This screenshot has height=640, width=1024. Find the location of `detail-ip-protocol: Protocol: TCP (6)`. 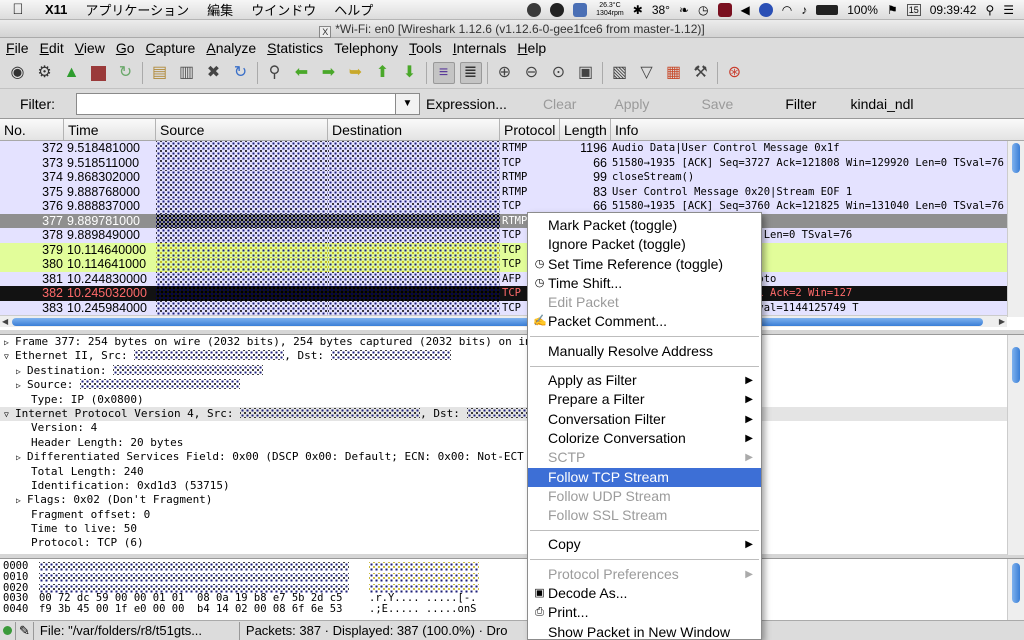

detail-ip-protocol: Protocol: TCP (6) is located at coordinates (512, 543).